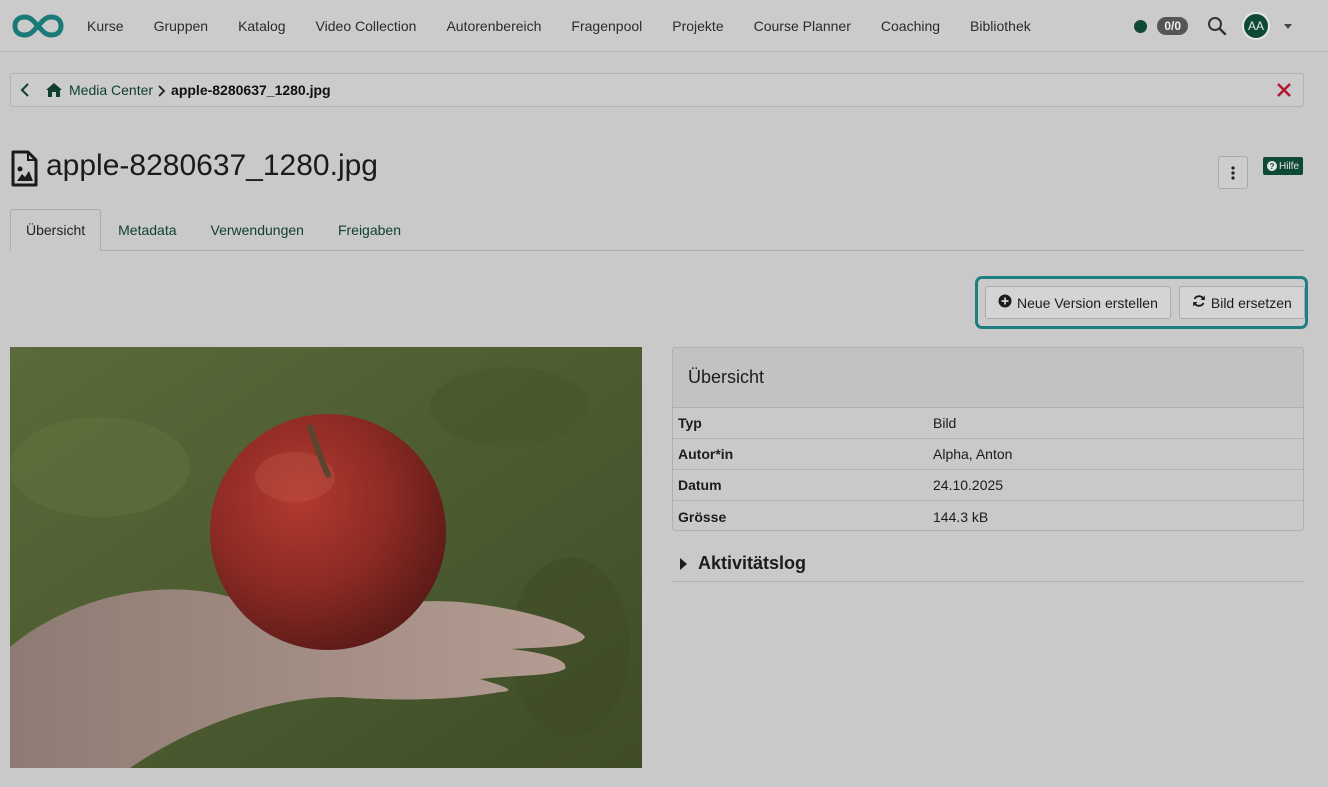  What do you see at coordinates (162, 90) in the screenshot?
I see `chevron-right-icon` at bounding box center [162, 90].